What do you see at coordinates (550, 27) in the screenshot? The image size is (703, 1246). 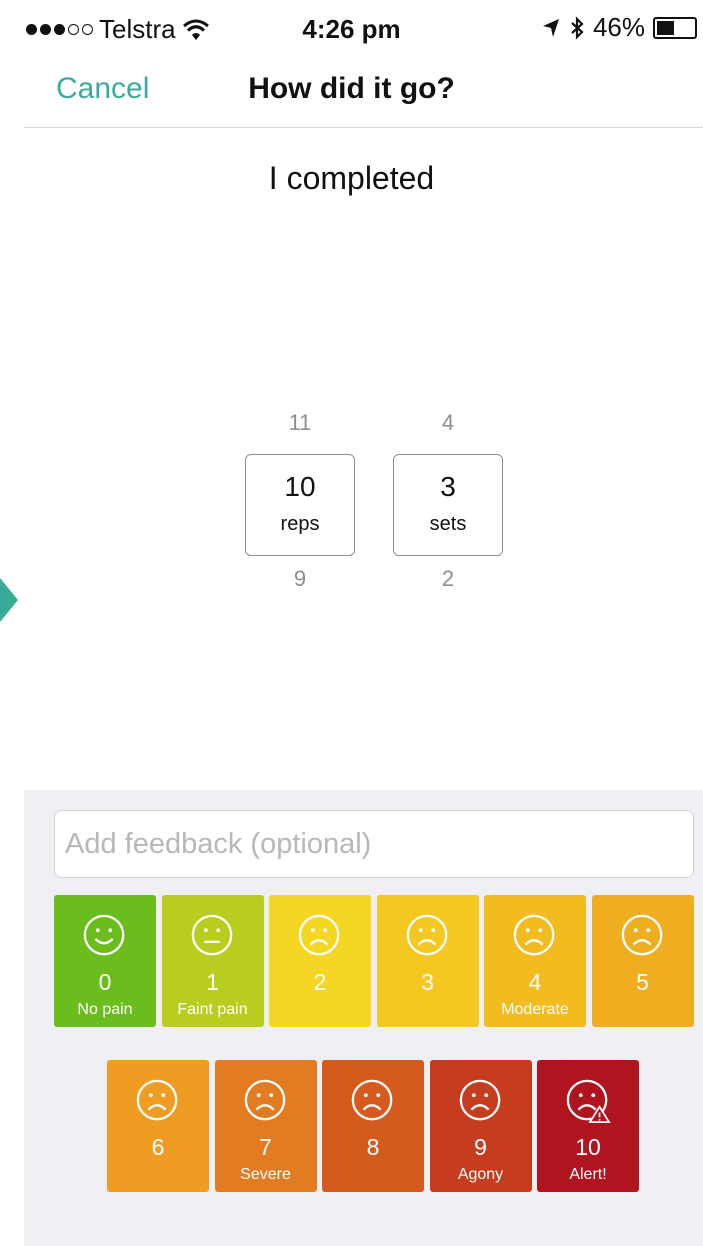 I see `location-arrow-icon` at bounding box center [550, 27].